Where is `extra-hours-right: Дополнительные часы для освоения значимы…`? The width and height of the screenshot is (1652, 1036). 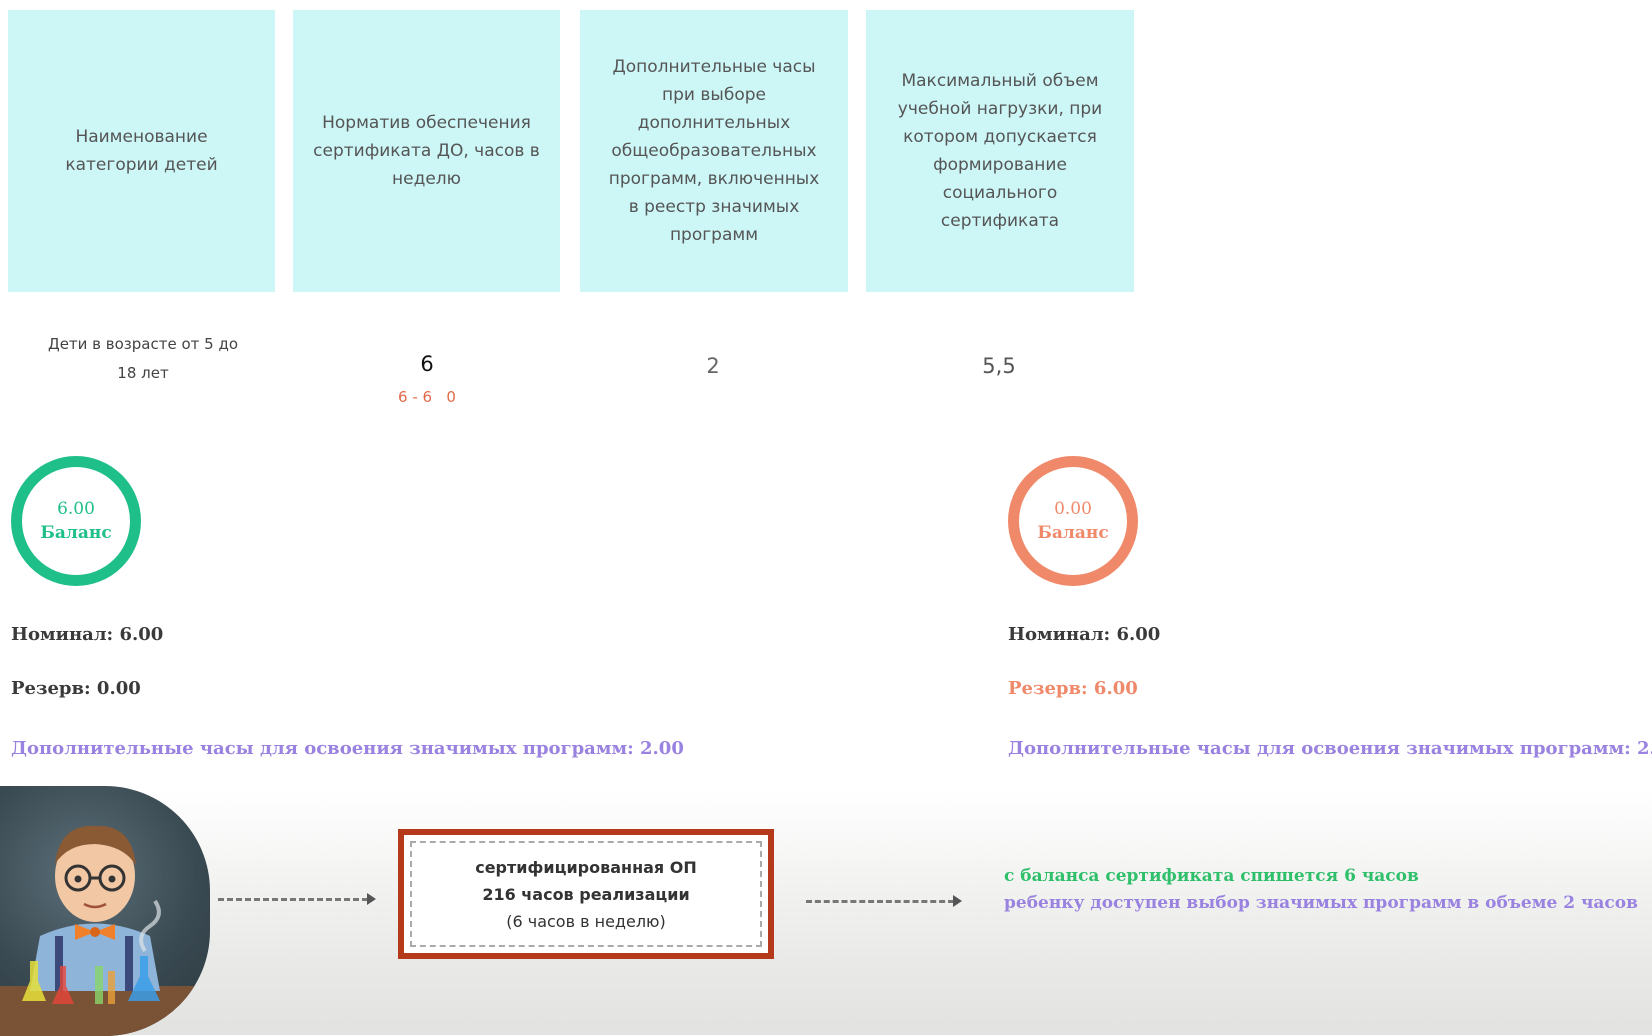
extra-hours-right: Дополнительные часы для освоения значимы… is located at coordinates (1330, 748).